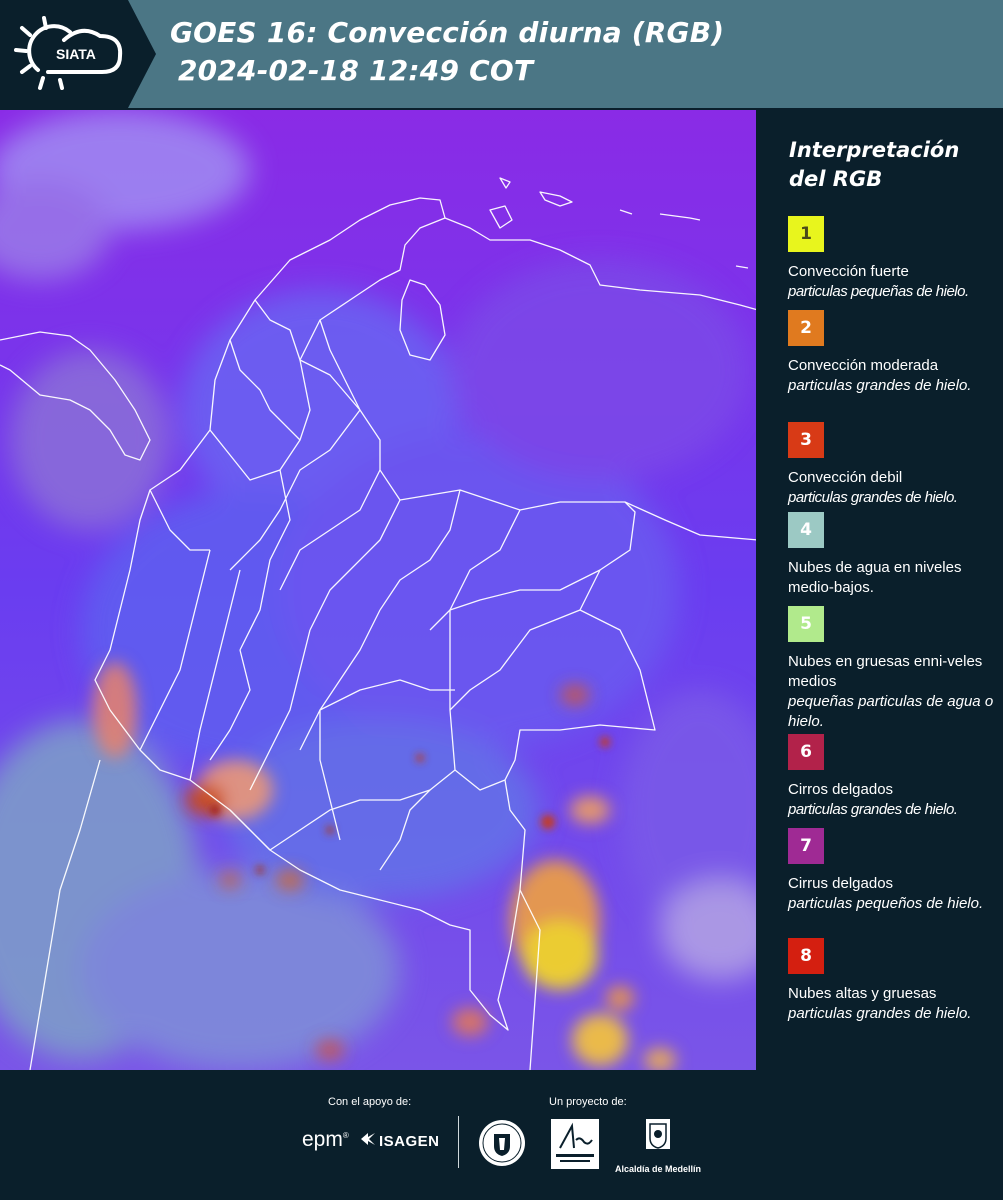  Describe the element at coordinates (356, 70) in the screenshot. I see `title-line-2: 2024-02-18 12:49 COT` at that location.